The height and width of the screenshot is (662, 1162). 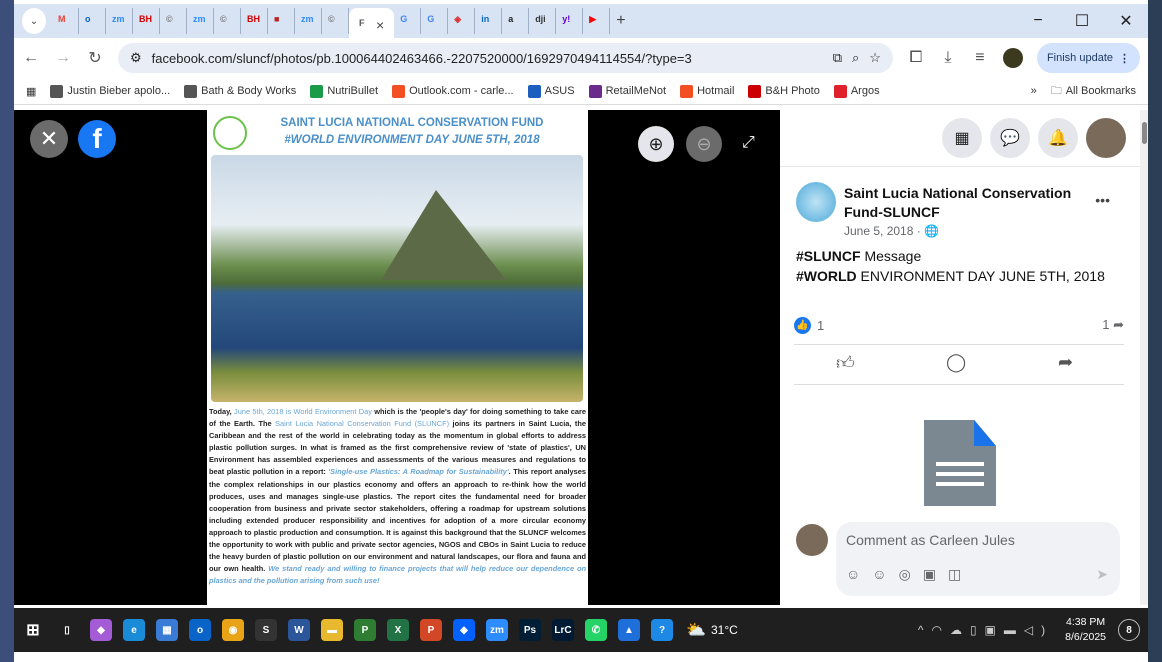 What do you see at coordinates (1012, 58) in the screenshot?
I see `profile-avatar` at bounding box center [1012, 58].